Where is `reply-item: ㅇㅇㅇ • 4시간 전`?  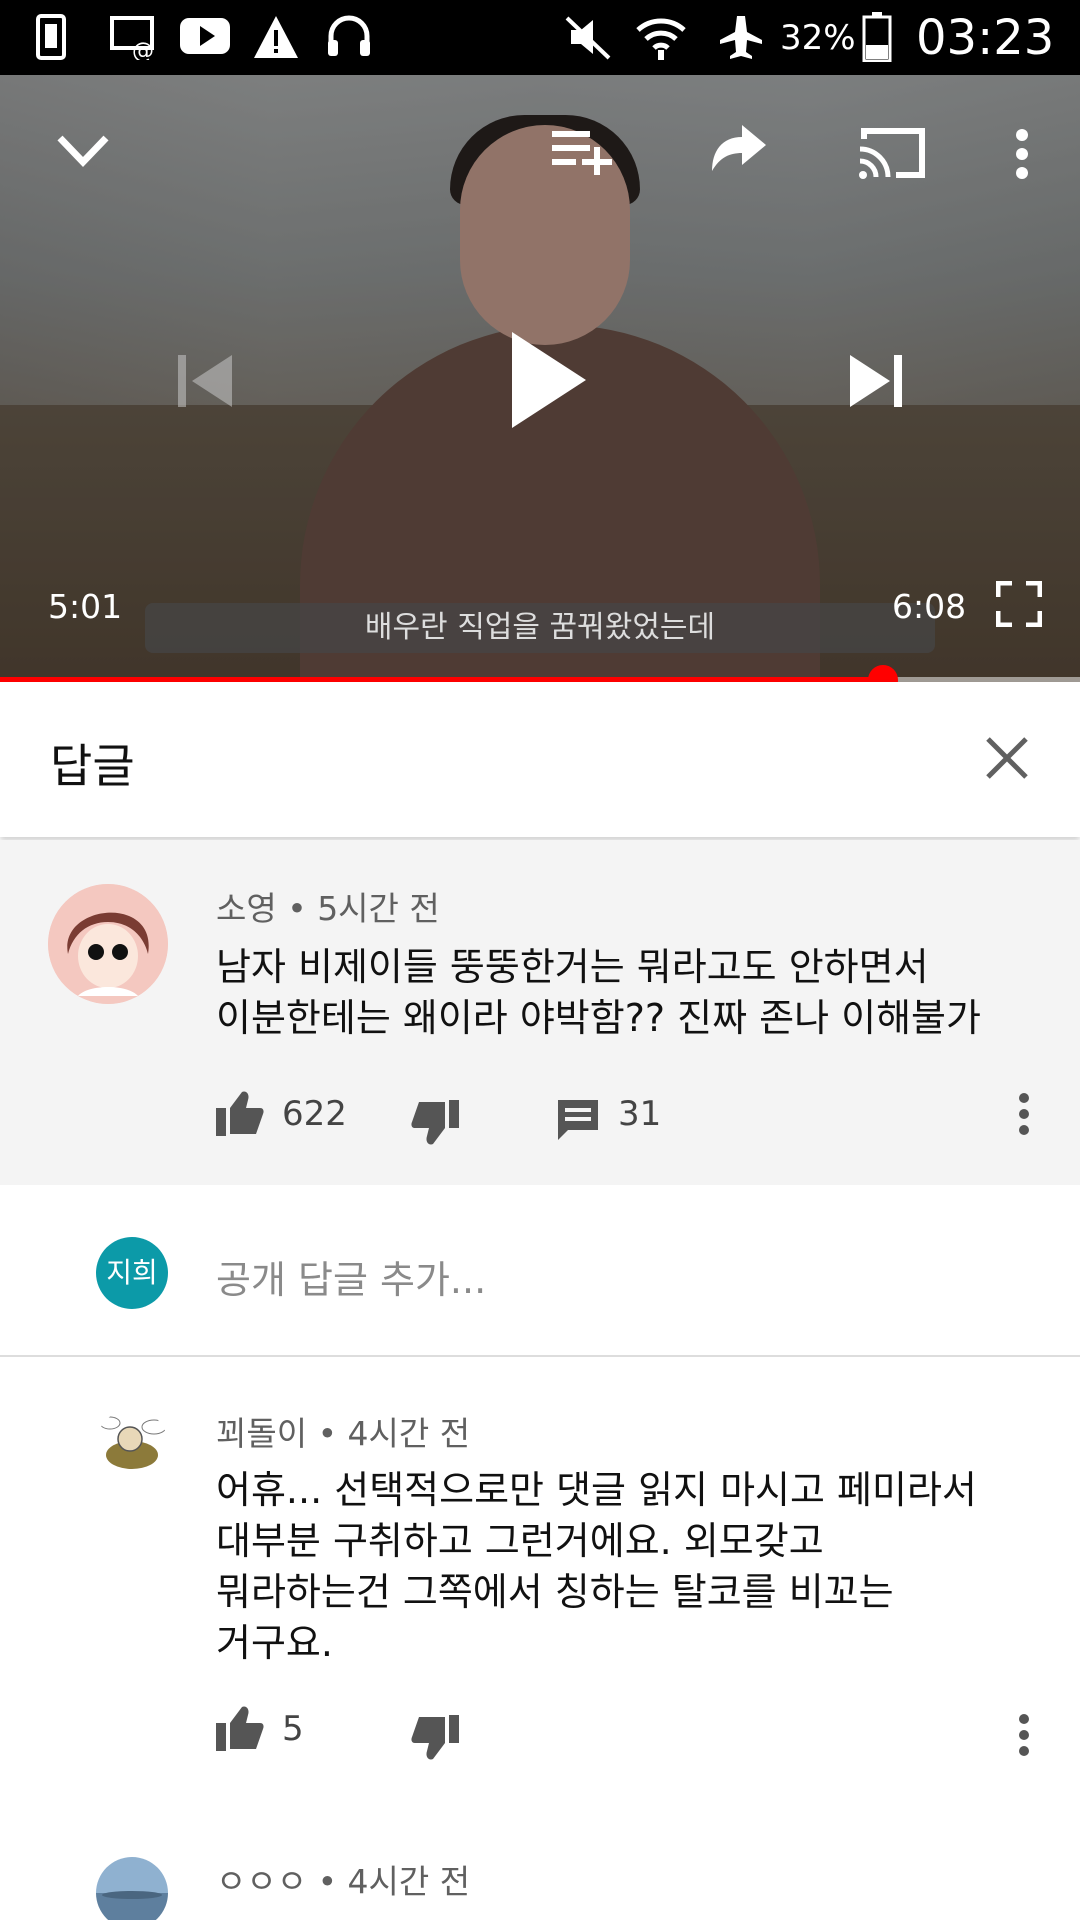
reply-item: ㅇㅇㅇ • 4시간 전 is located at coordinates (540, 1858).